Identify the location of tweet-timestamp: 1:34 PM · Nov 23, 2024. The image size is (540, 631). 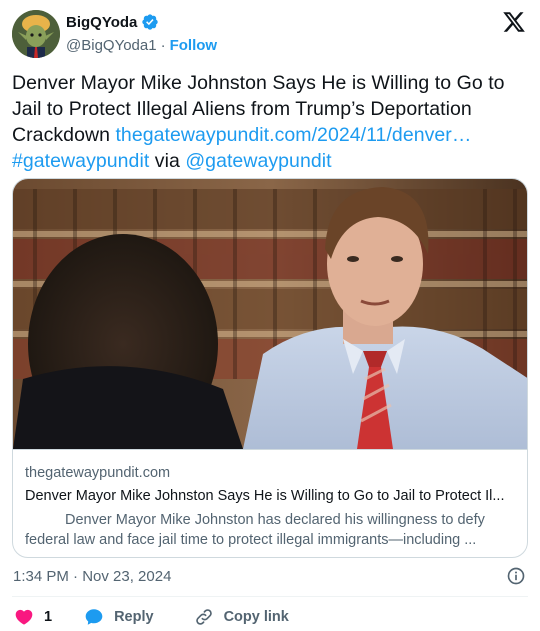
(92, 576).